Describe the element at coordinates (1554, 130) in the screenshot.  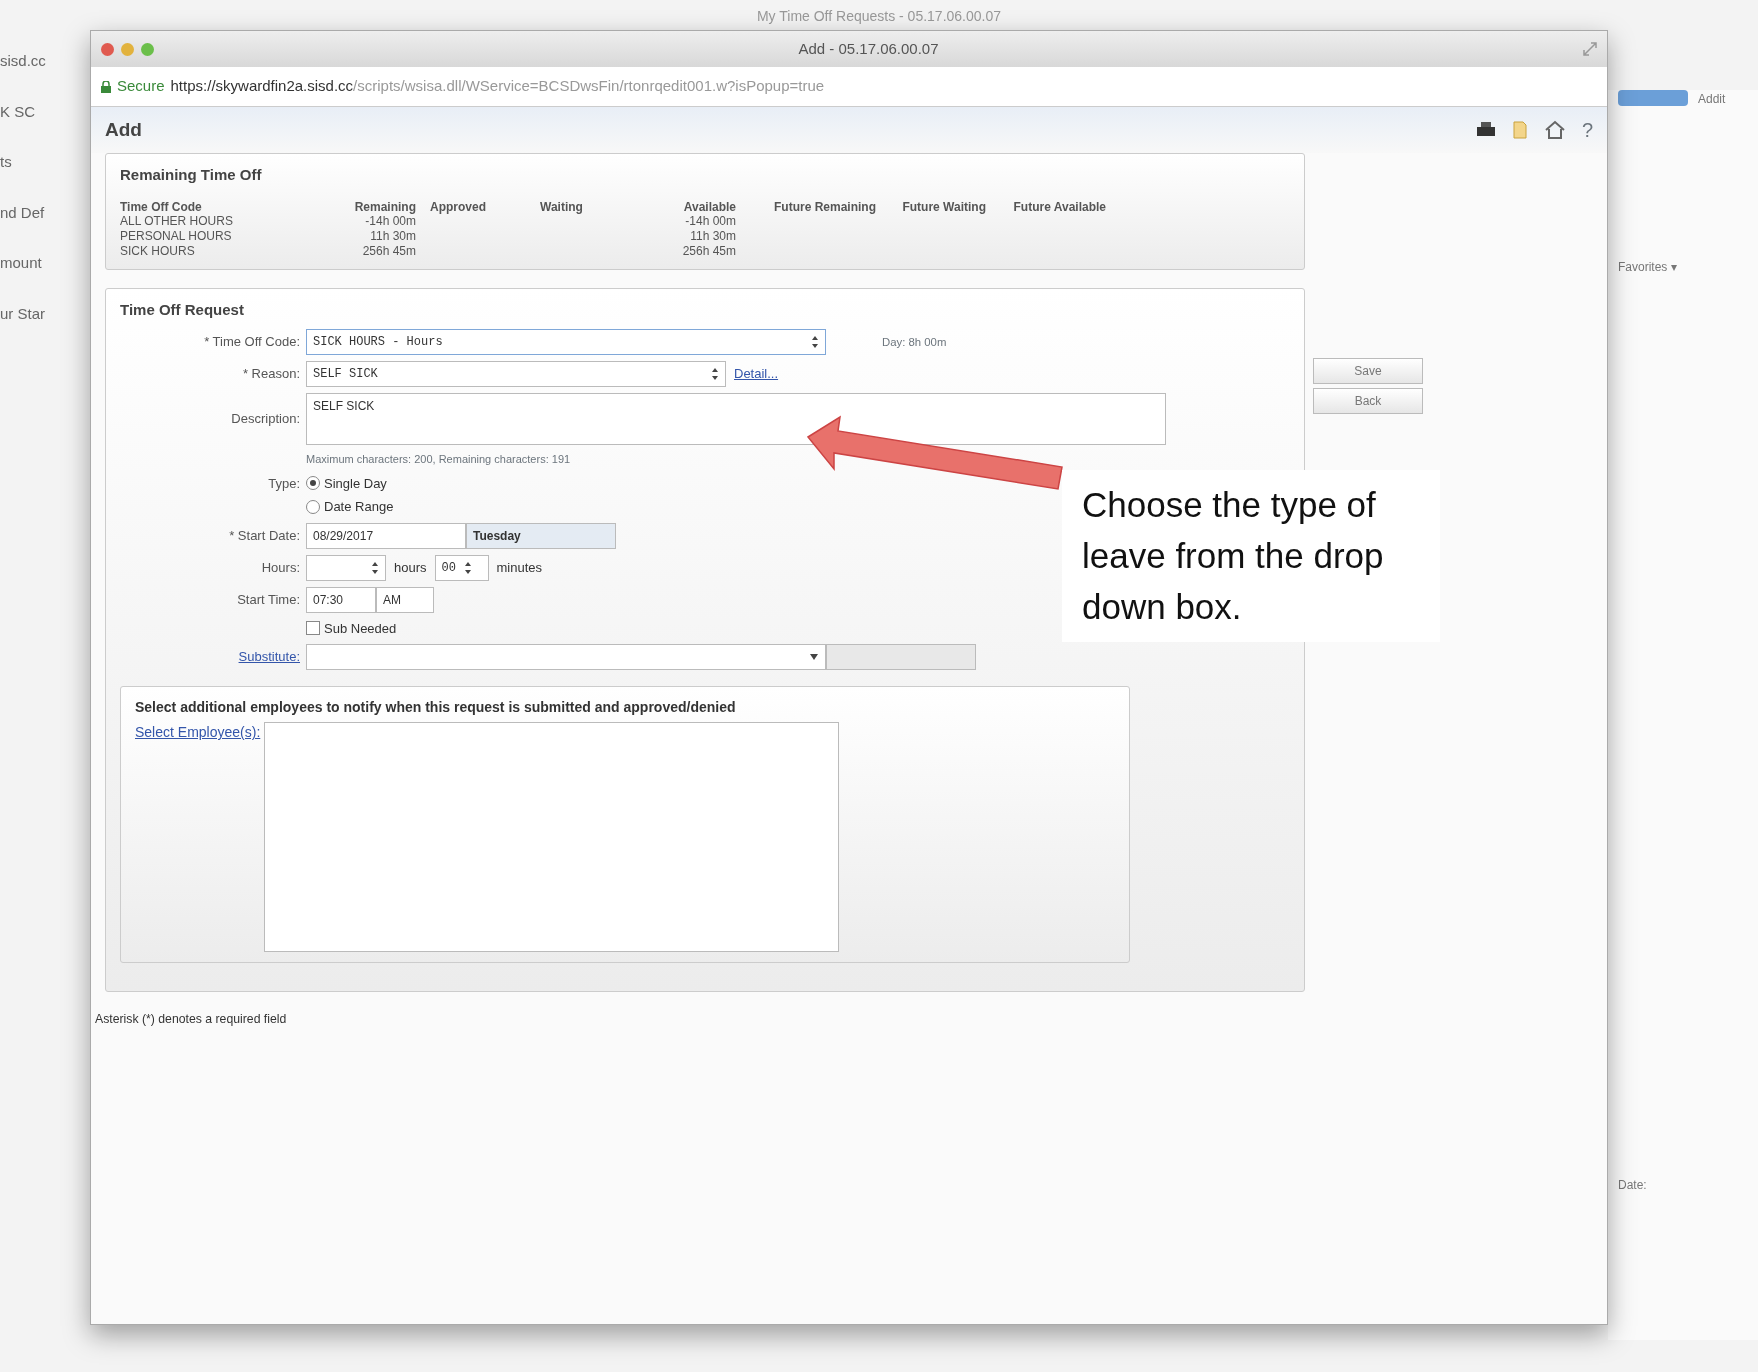
I see `home-icon` at that location.